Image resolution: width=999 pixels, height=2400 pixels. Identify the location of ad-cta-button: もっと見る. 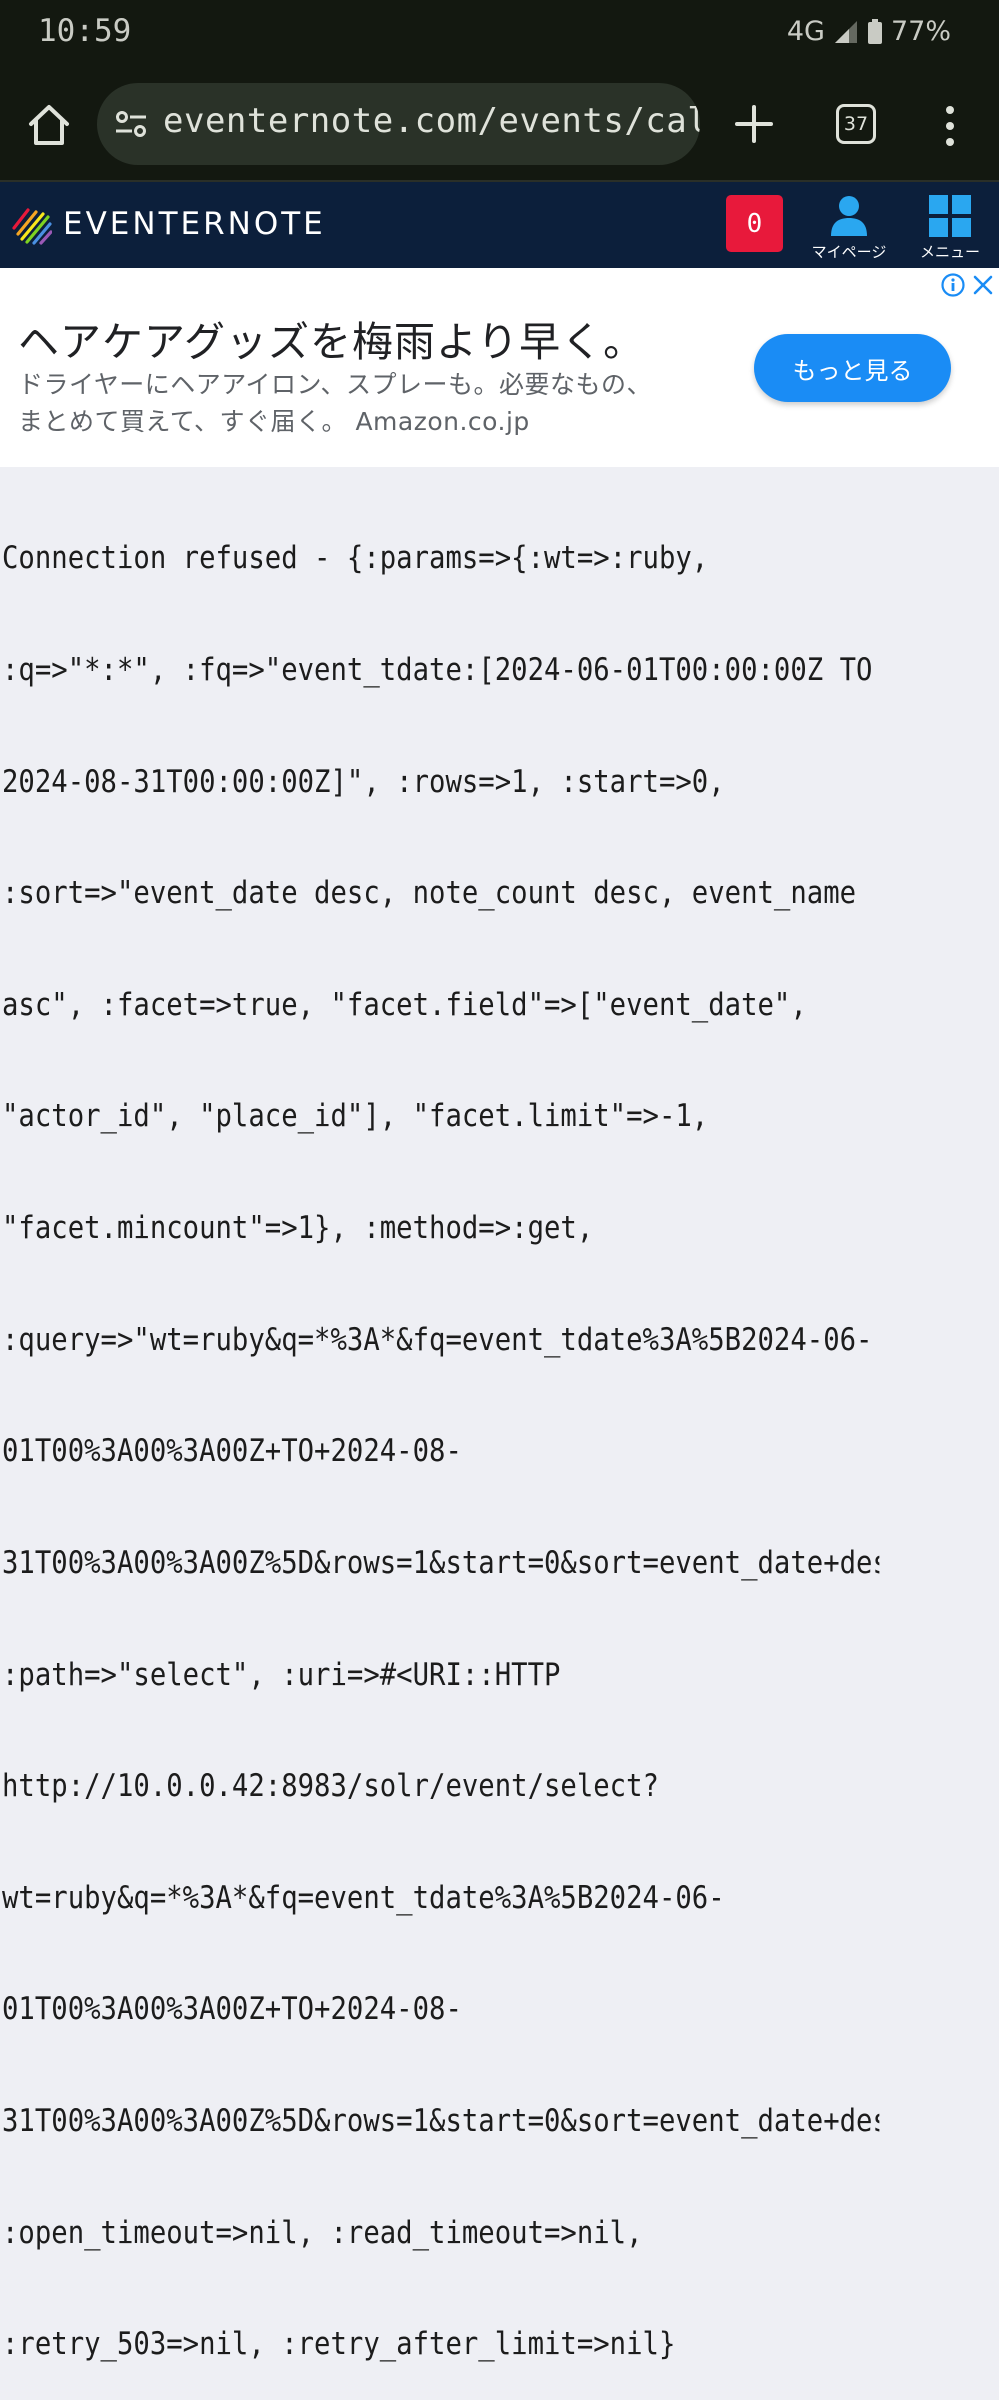
(852, 368).